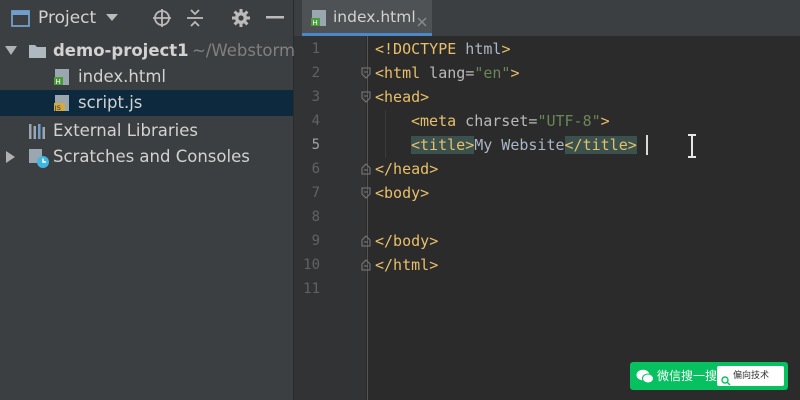  I want to click on code-line: <title>My Website</title>, so click(524, 145).